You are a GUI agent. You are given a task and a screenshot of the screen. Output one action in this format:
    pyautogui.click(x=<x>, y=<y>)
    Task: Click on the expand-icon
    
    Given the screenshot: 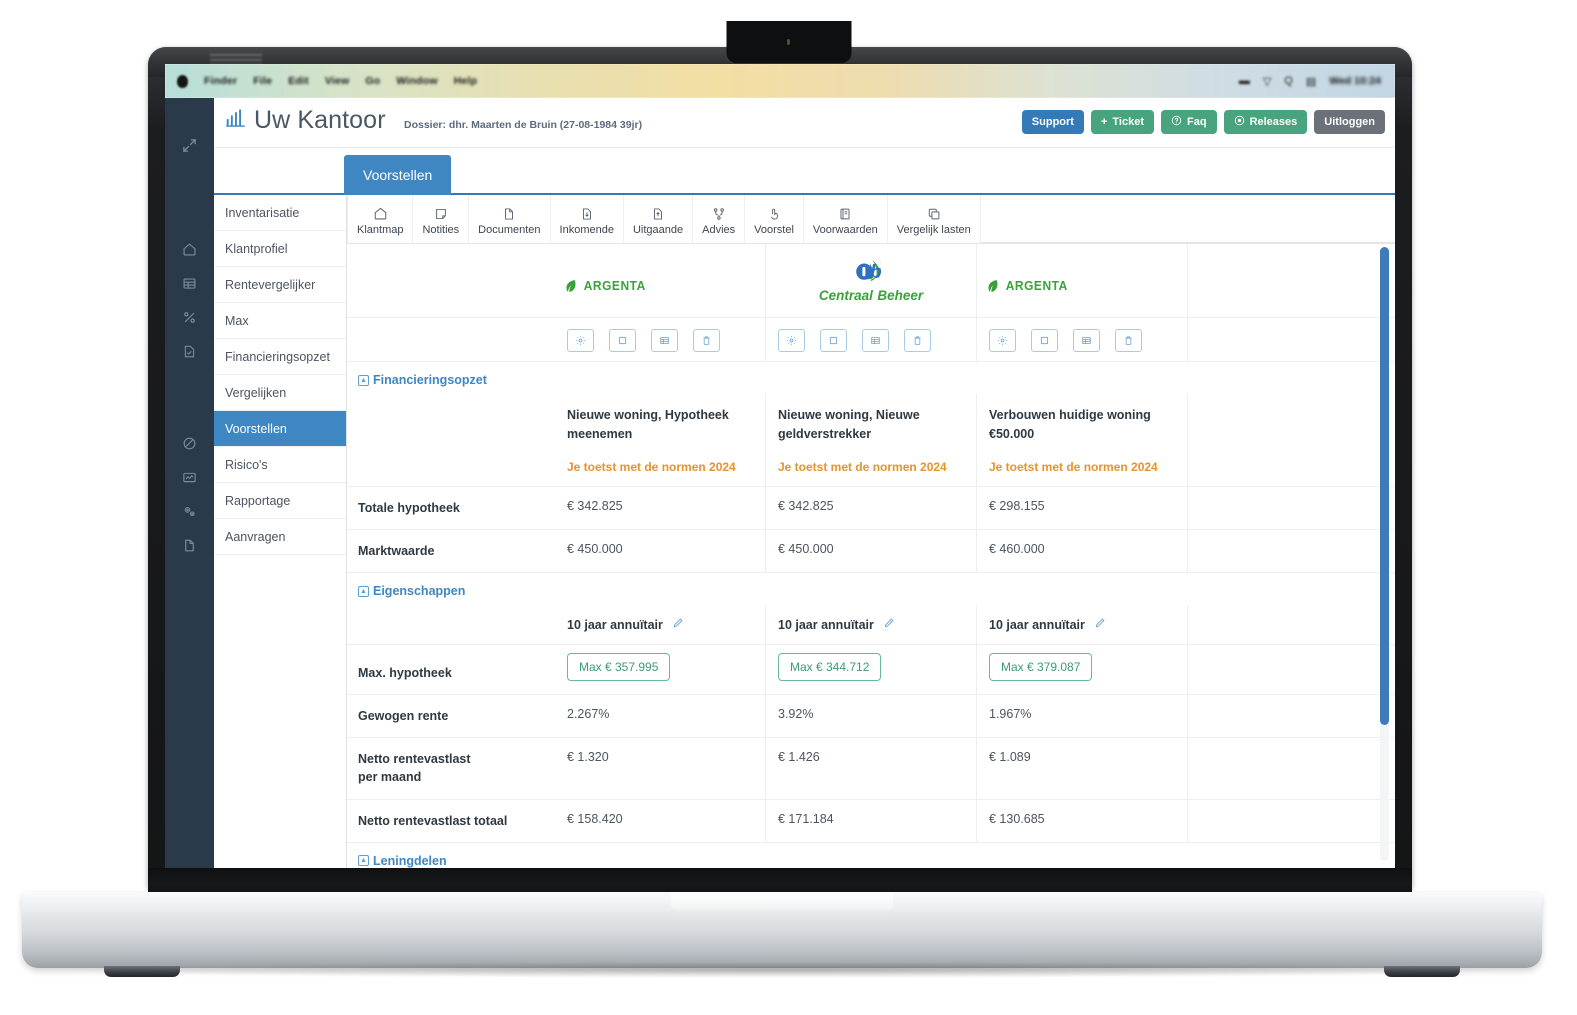 What is the action you would take?
    pyautogui.click(x=189, y=145)
    